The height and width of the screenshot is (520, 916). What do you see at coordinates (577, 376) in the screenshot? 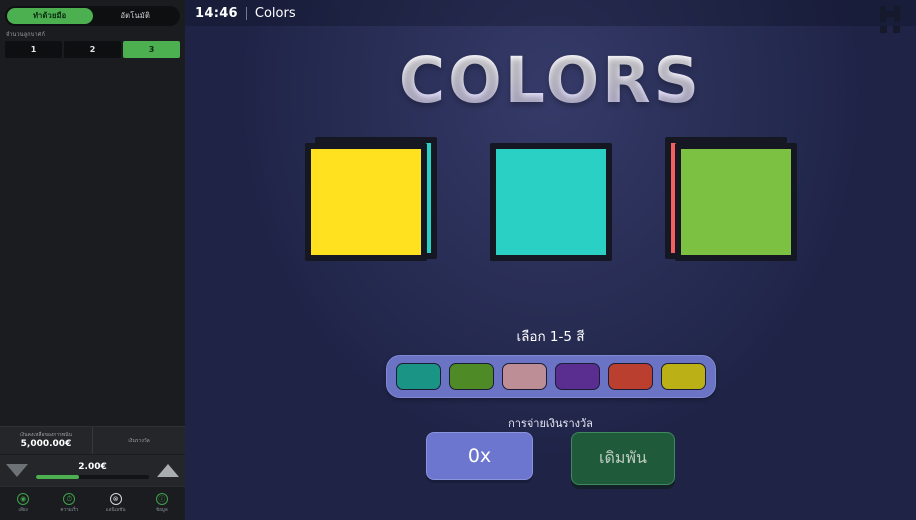
I see `swatch-purple` at bounding box center [577, 376].